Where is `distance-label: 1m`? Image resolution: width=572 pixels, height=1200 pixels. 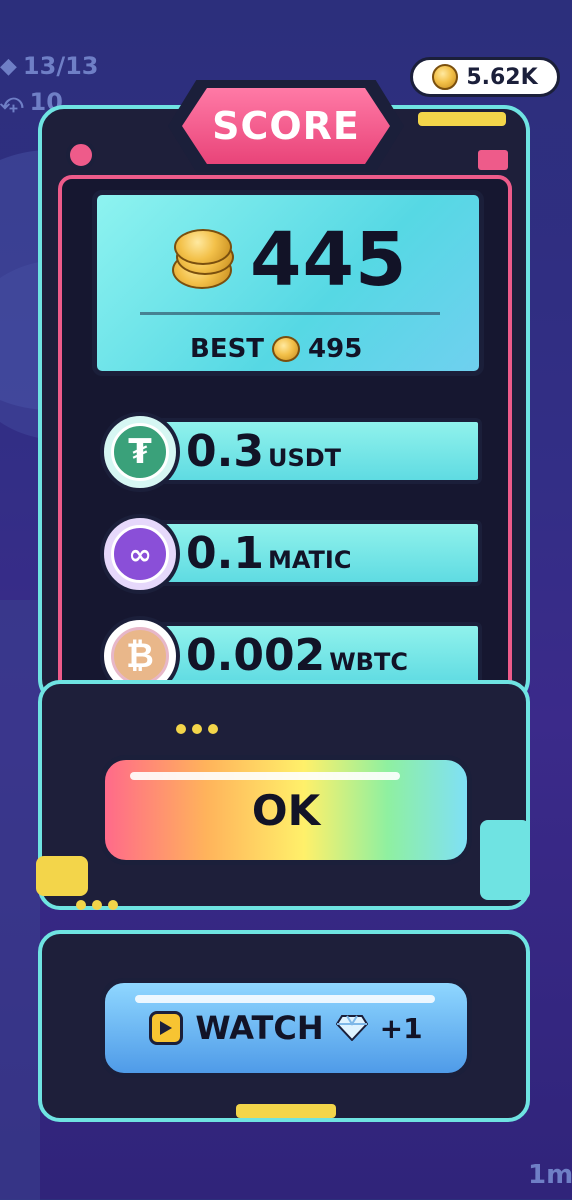 distance-label: 1m is located at coordinates (550, 1175).